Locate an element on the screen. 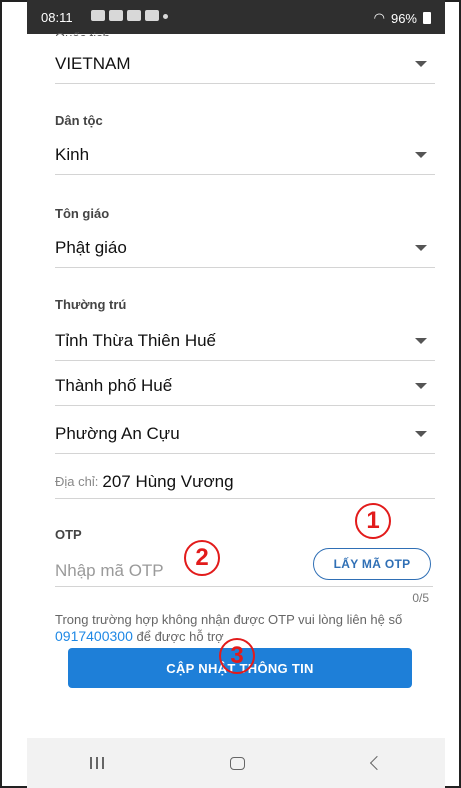  province-value: Tỉnh Thừa Thiên Huế is located at coordinates (136, 340).